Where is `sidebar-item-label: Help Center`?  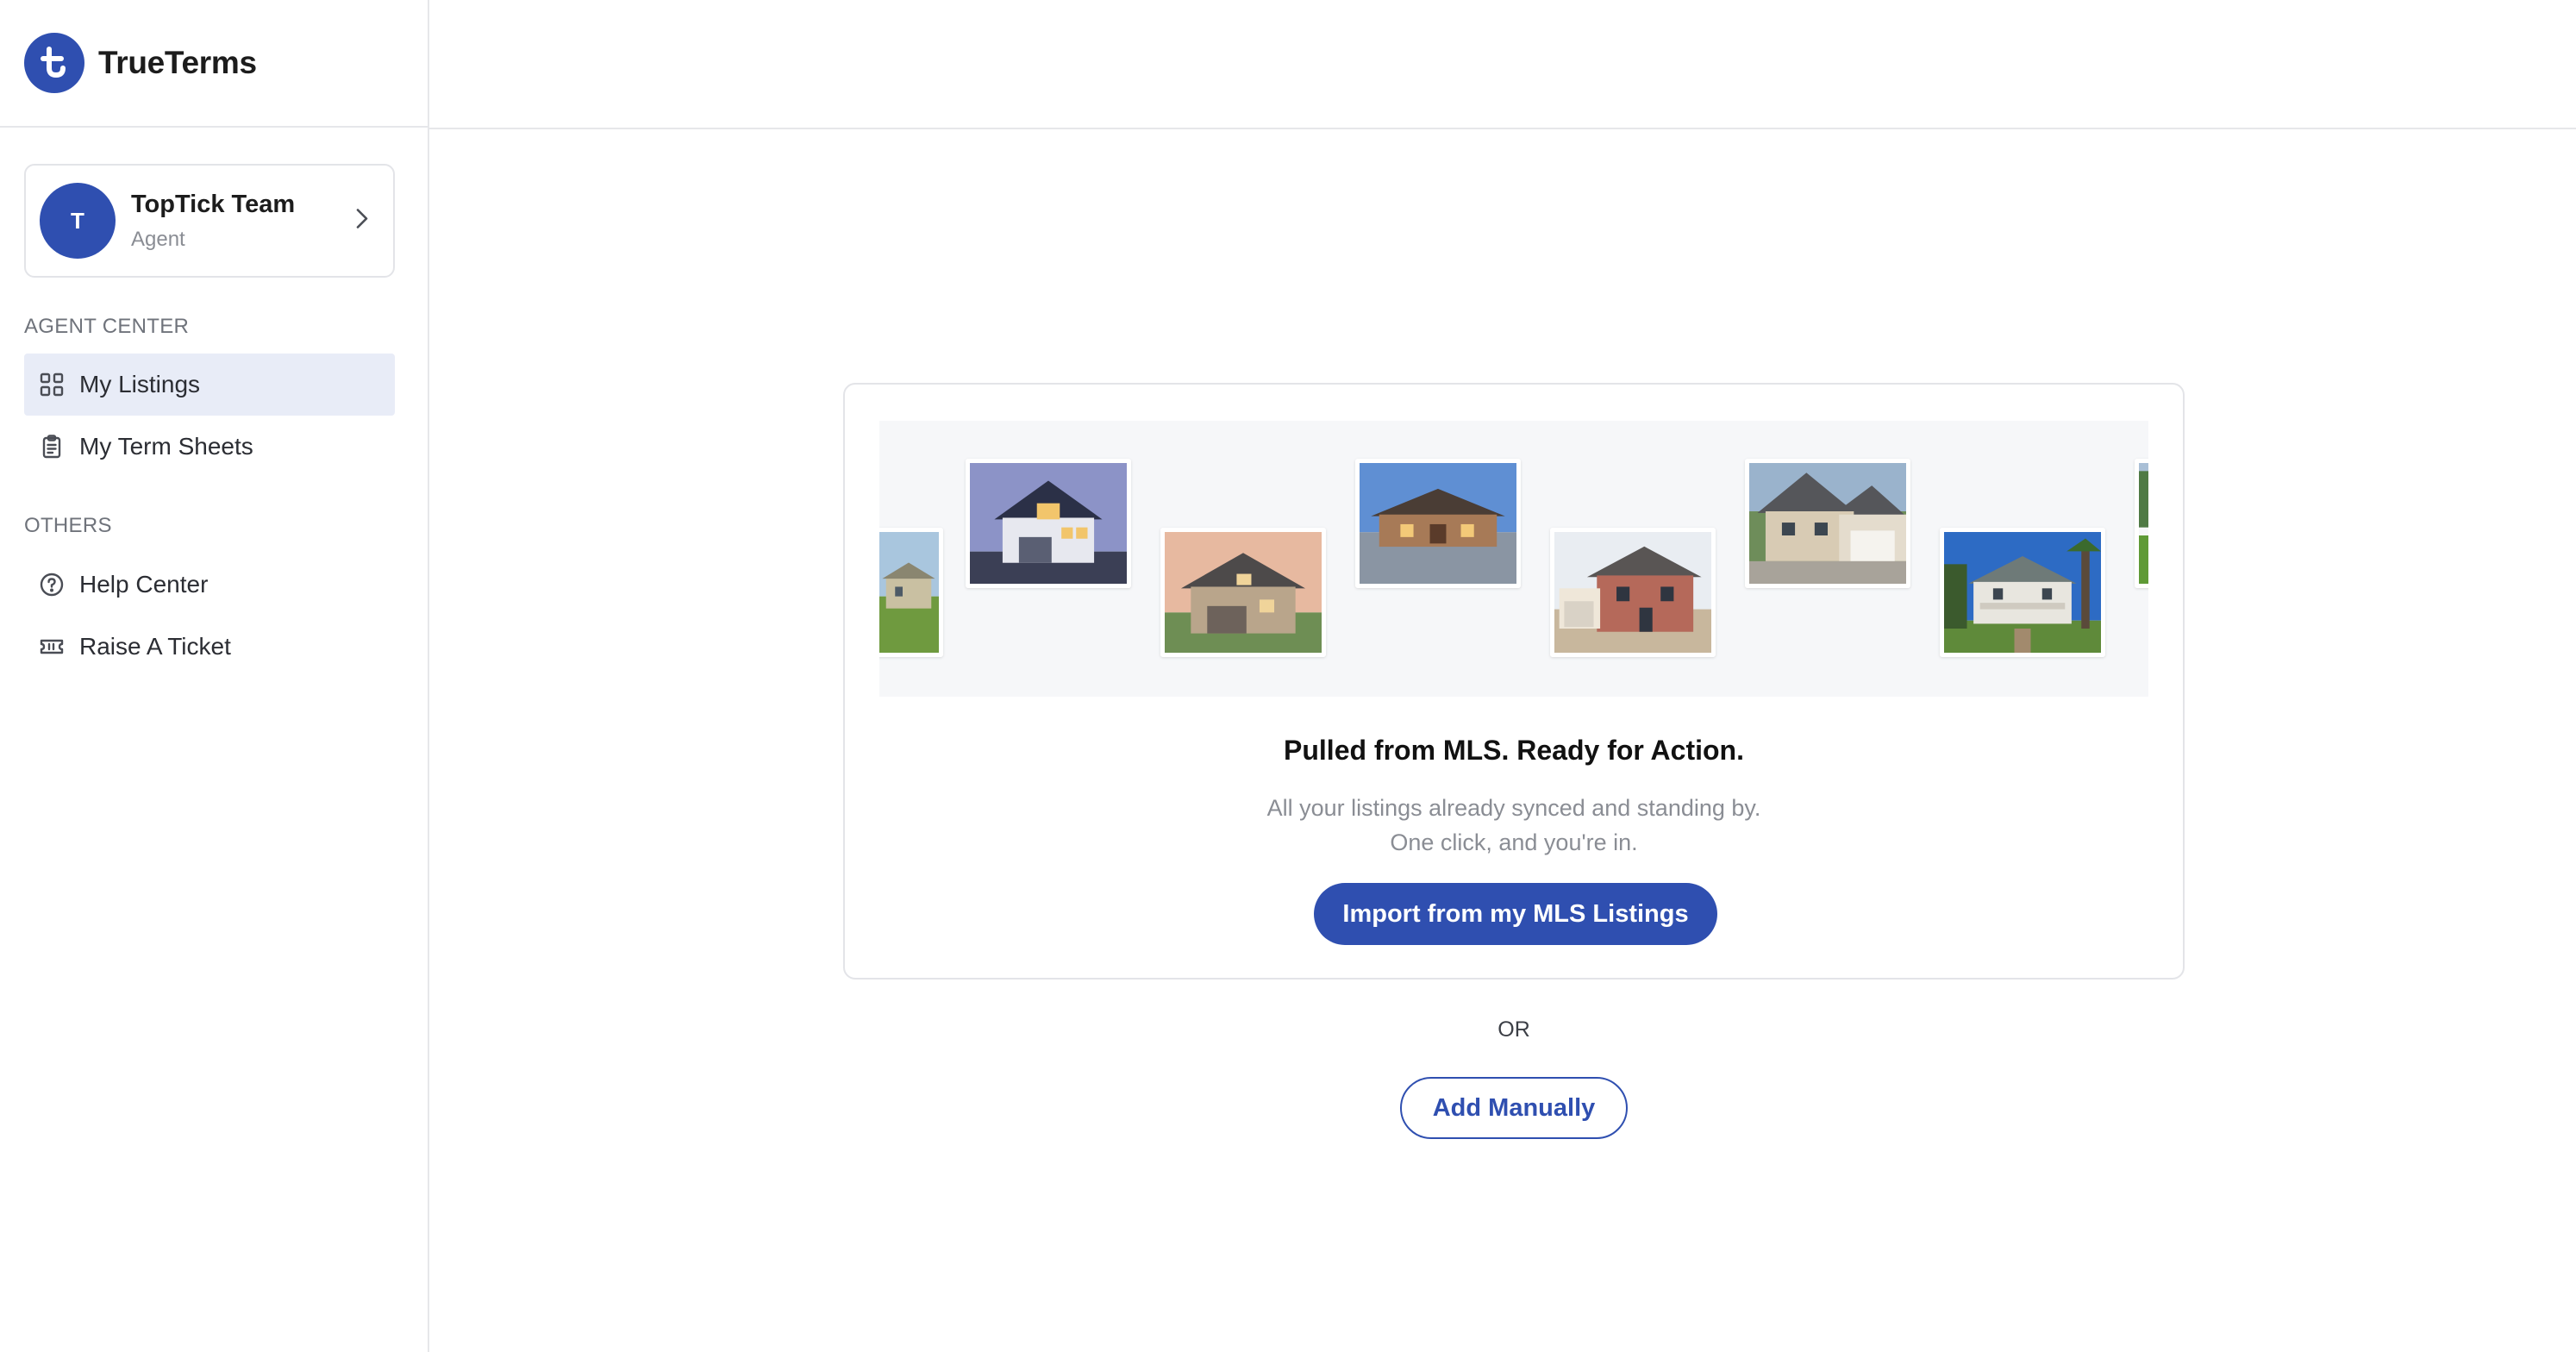 sidebar-item-label: Help Center is located at coordinates (144, 584).